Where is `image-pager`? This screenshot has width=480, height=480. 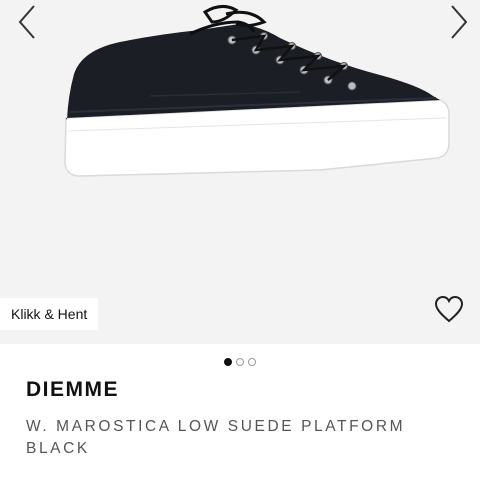 image-pager is located at coordinates (240, 362).